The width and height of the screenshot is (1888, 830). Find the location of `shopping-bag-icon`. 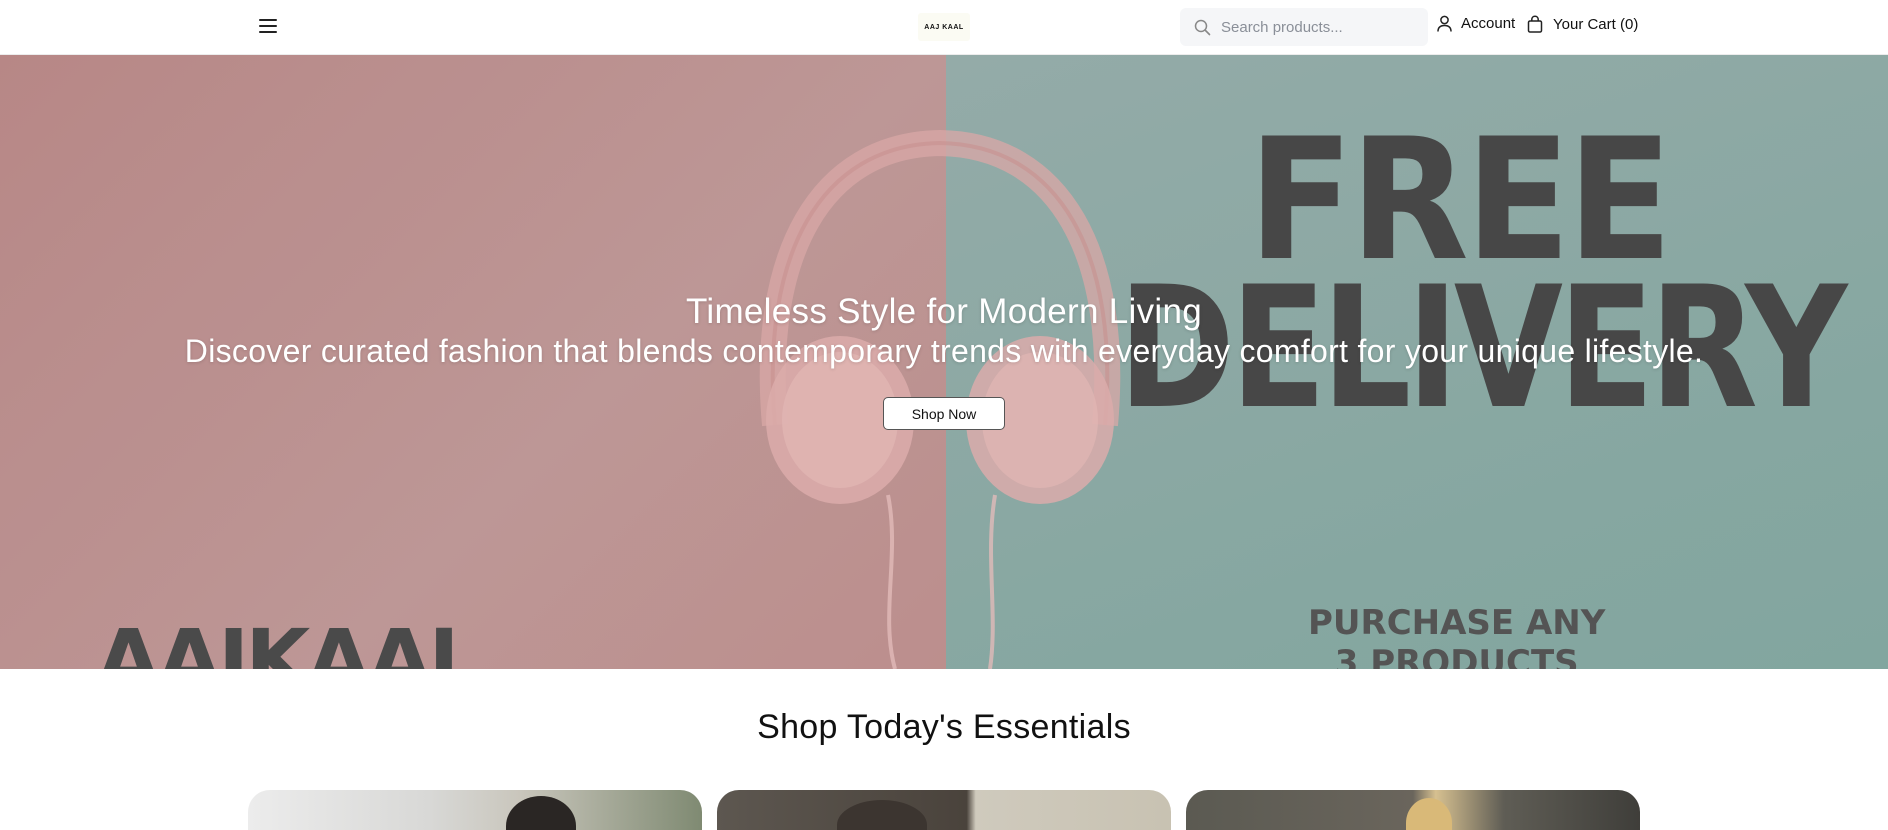

shopping-bag-icon is located at coordinates (1535, 24).